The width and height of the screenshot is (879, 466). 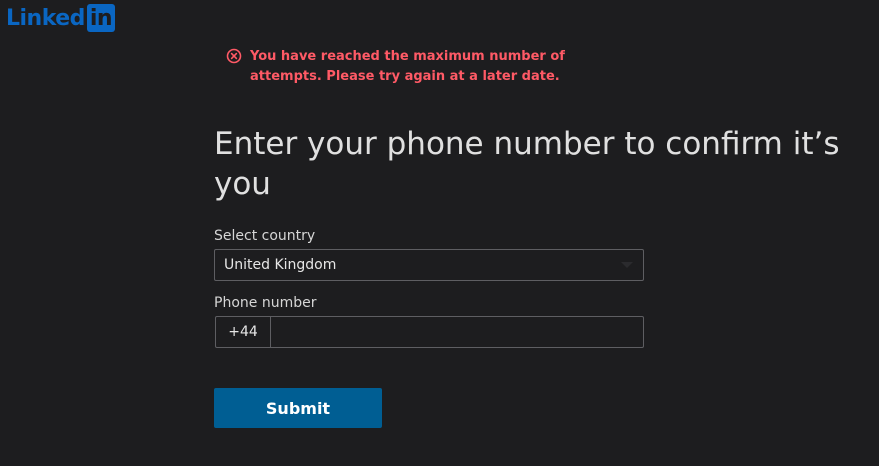 What do you see at coordinates (234, 56) in the screenshot?
I see `error-circle-x-icon` at bounding box center [234, 56].